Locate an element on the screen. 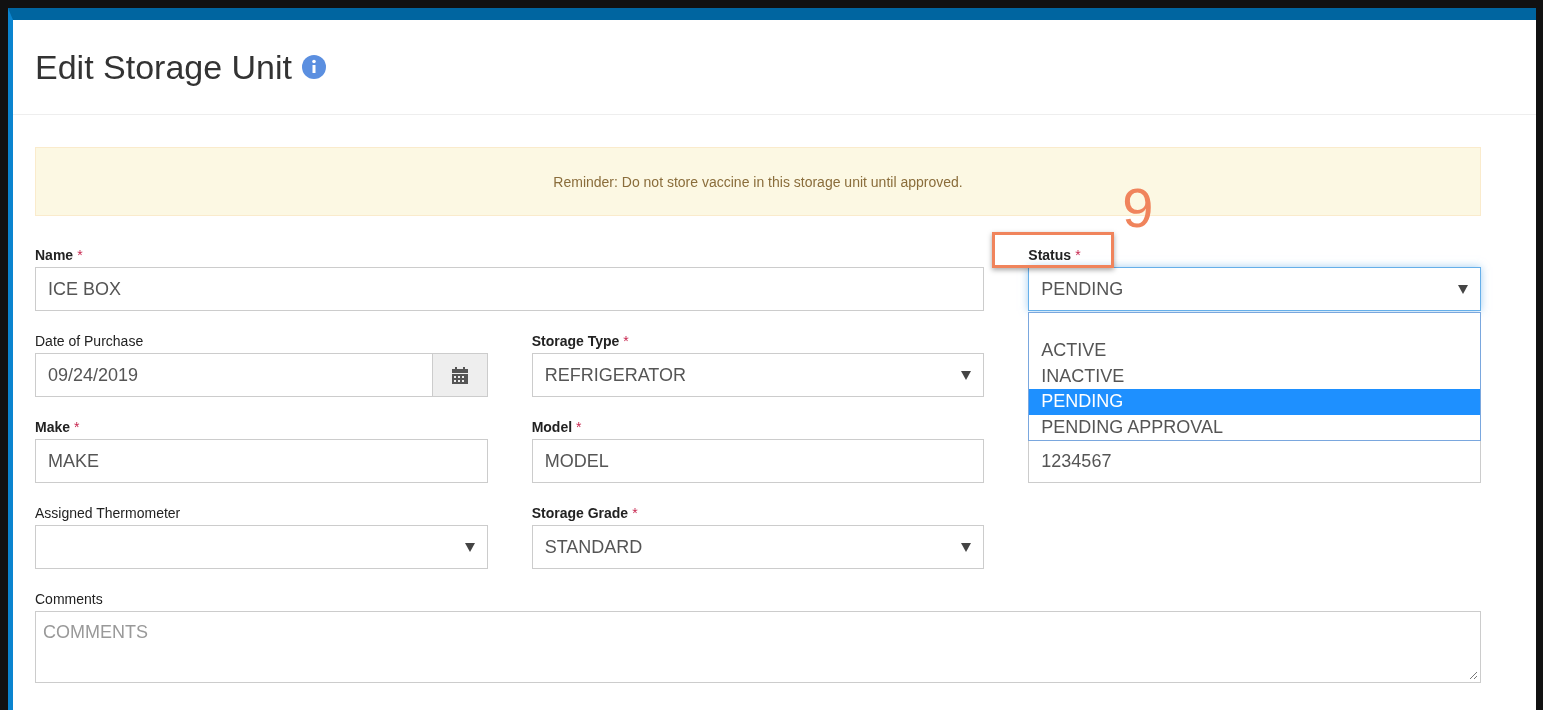 The height and width of the screenshot is (710, 1543). input-field: ICE BOX is located at coordinates (510, 289).